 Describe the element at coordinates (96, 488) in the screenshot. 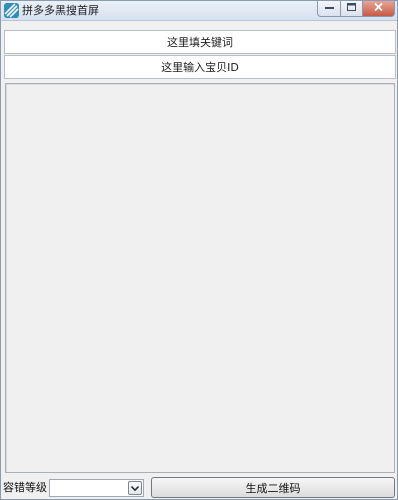

I see `tolerance-level-select` at that location.